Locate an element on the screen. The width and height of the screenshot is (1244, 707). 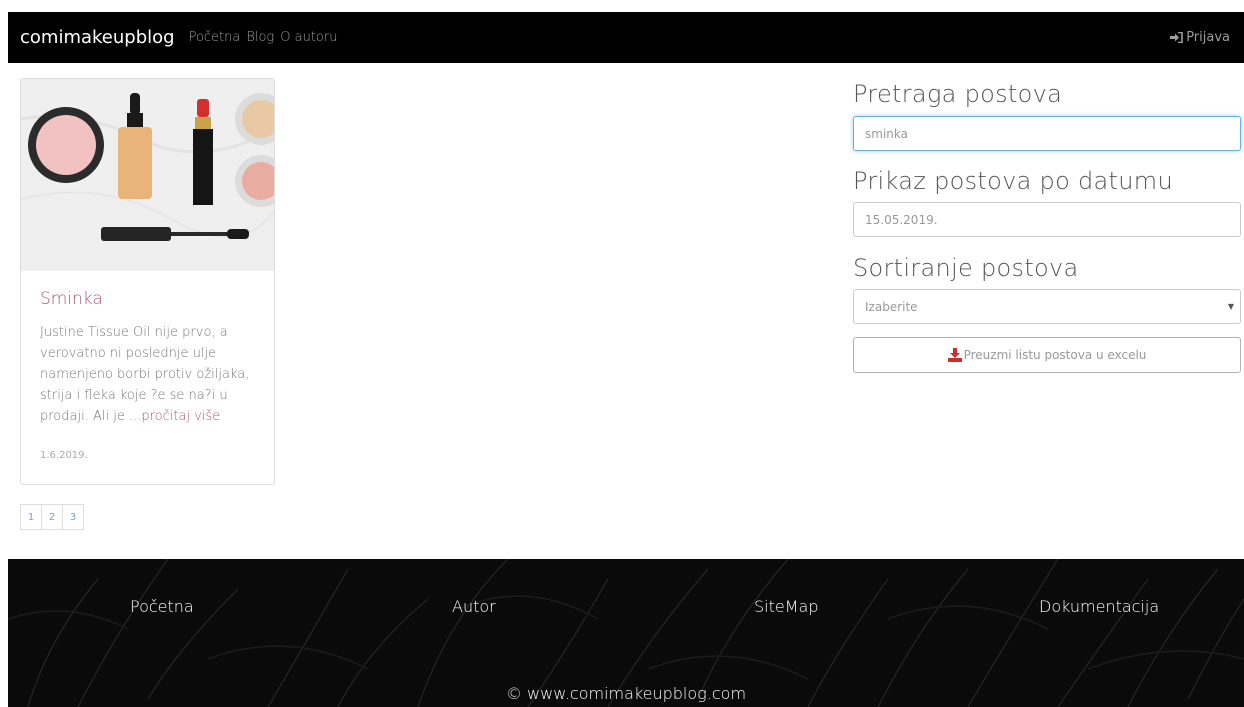
footer-link-dokumentacija: Dokumentacija is located at coordinates (1099, 606).